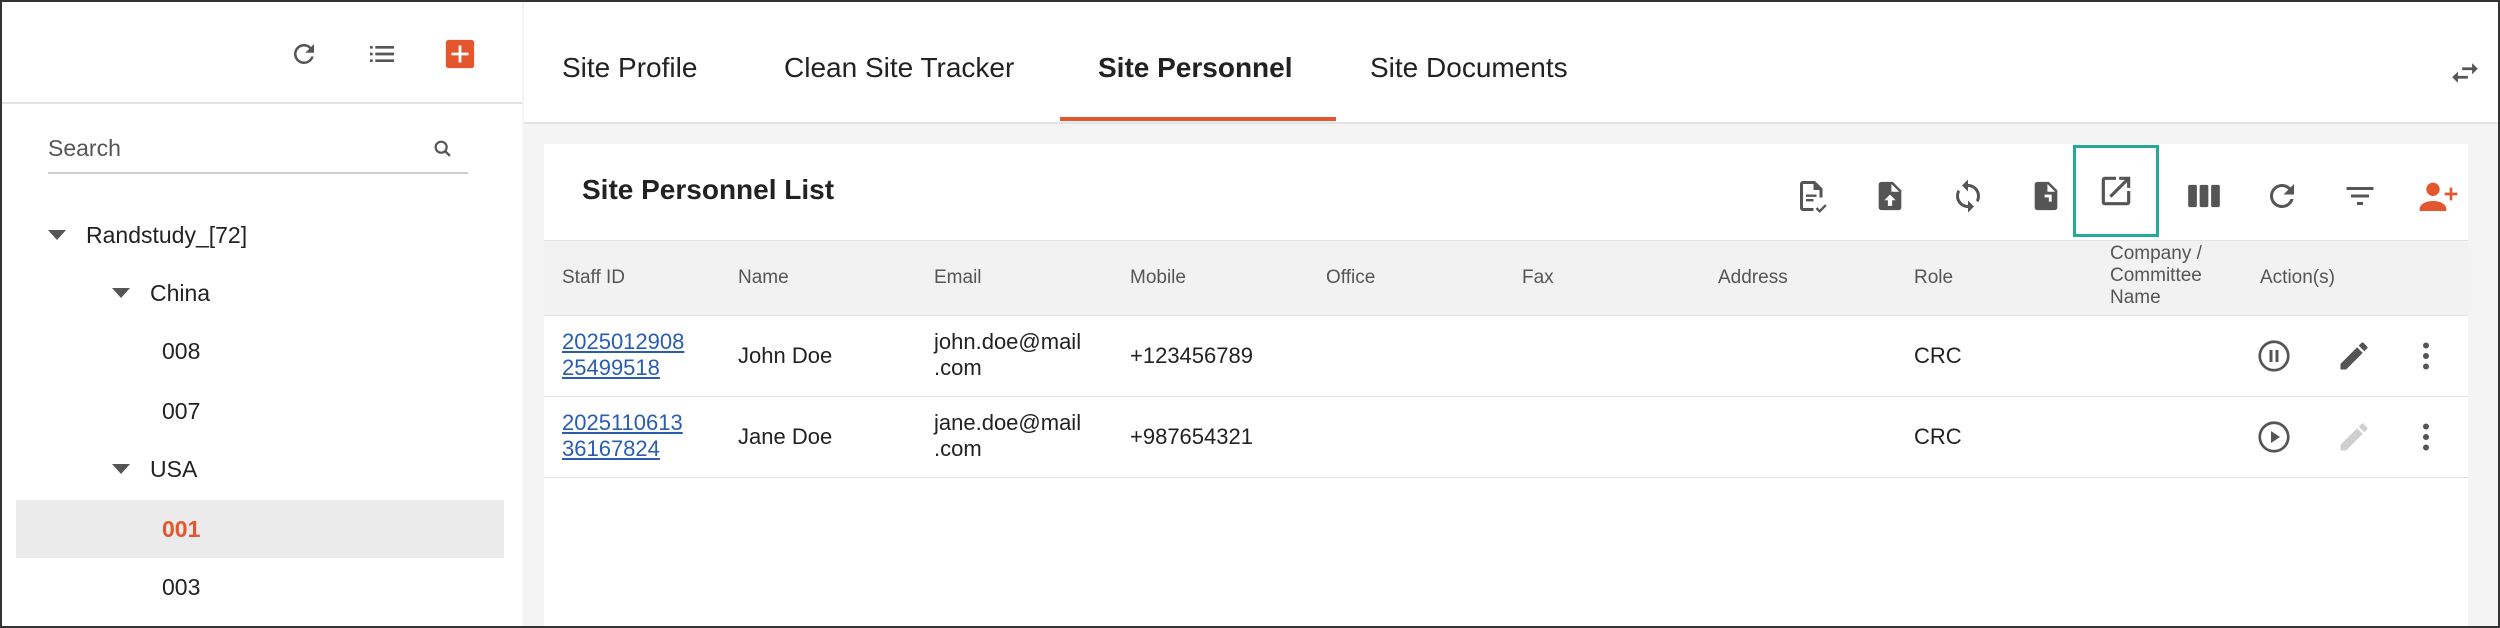 This screenshot has width=2500, height=628. Describe the element at coordinates (154, 469) in the screenshot. I see `tree-node-usa: USA` at that location.